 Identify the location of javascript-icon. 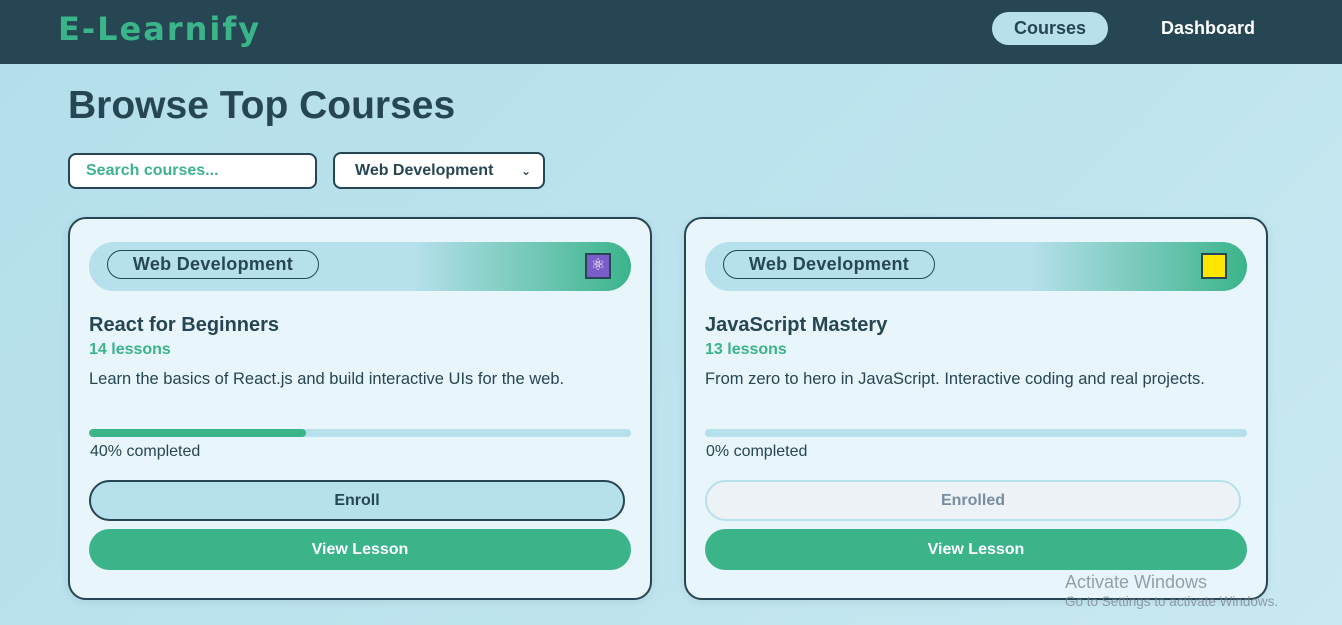
(1214, 266).